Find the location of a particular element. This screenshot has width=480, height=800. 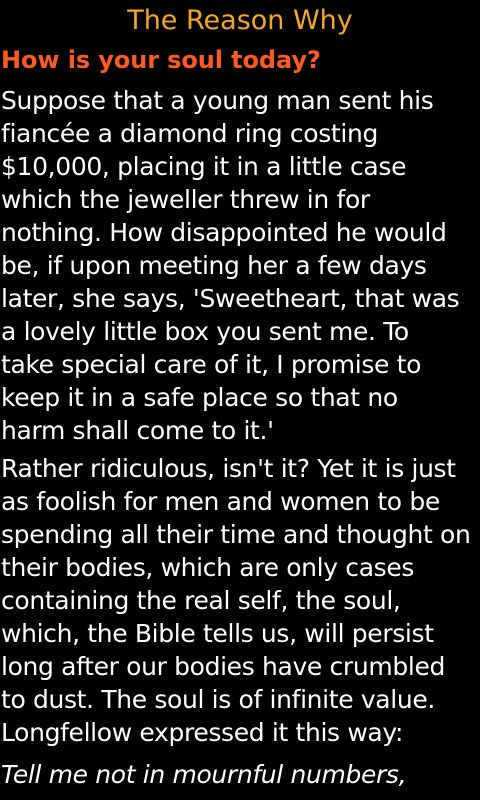

poem-quote-line: Tell me not in mournful numbers, is located at coordinates (204, 774).